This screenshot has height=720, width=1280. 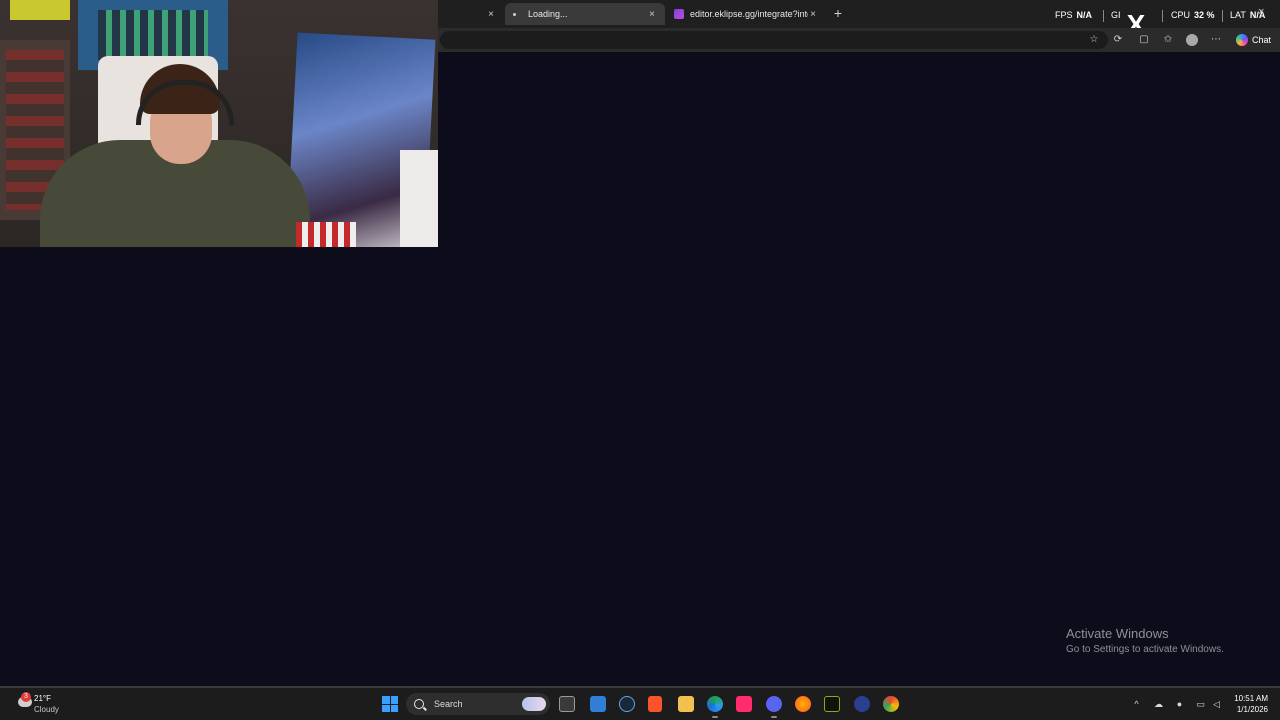 I want to click on copilot-icon, so click(x=1242, y=40).